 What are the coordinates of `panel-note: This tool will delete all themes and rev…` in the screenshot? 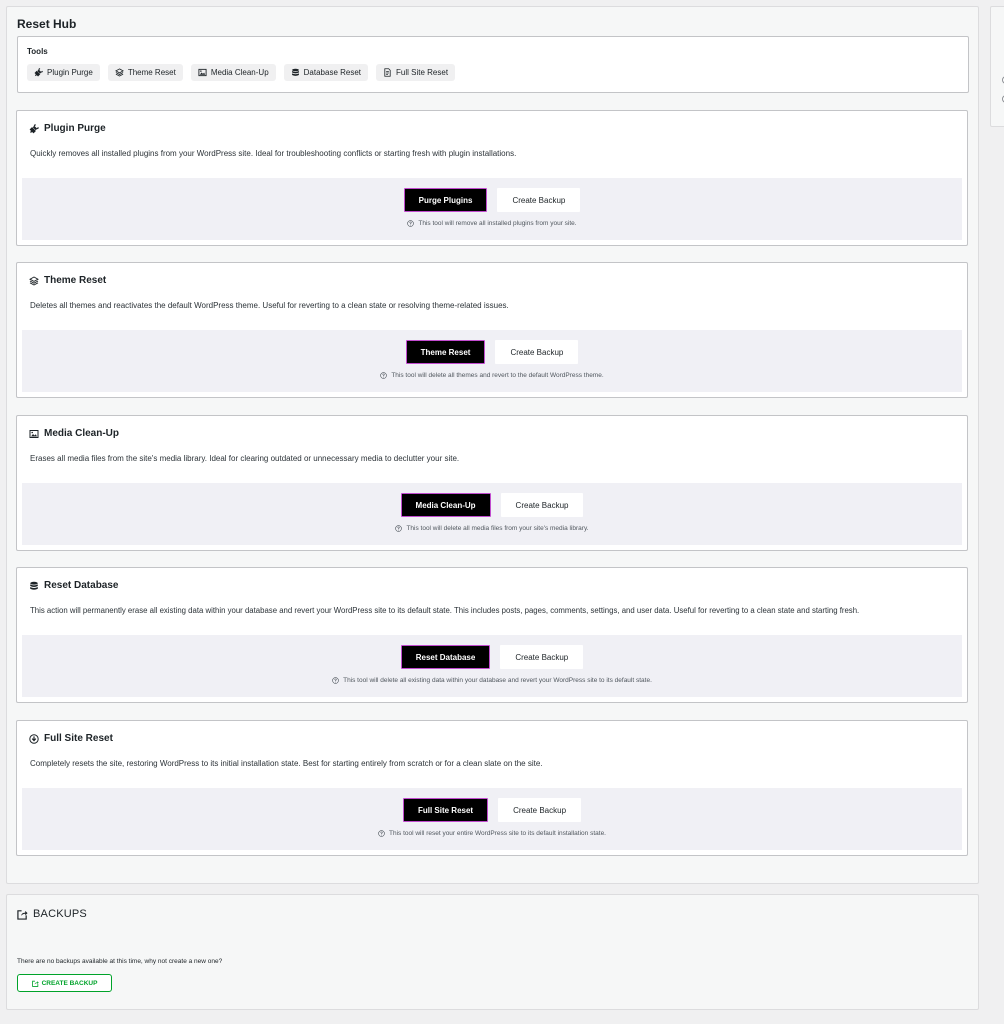 It's located at (492, 375).